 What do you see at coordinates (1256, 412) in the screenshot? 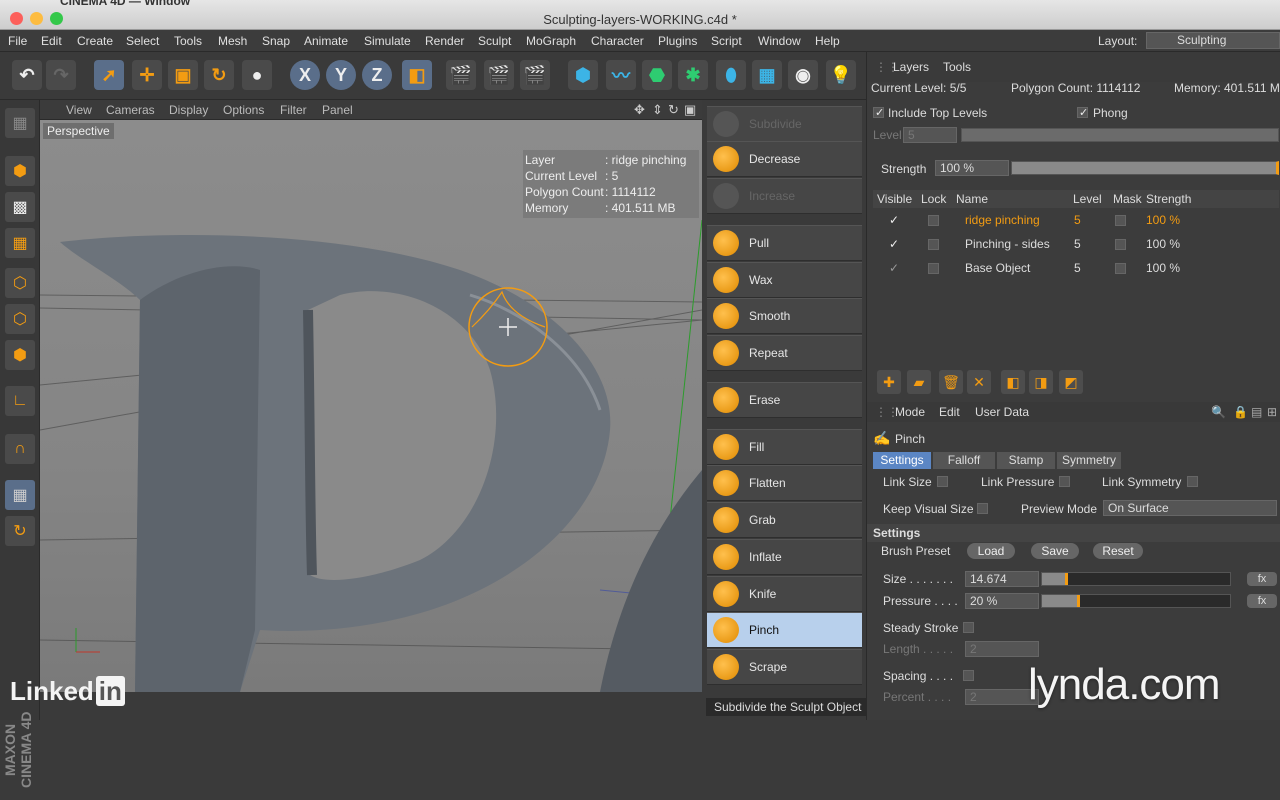
I see `new-window-icon: ▤` at bounding box center [1256, 412].